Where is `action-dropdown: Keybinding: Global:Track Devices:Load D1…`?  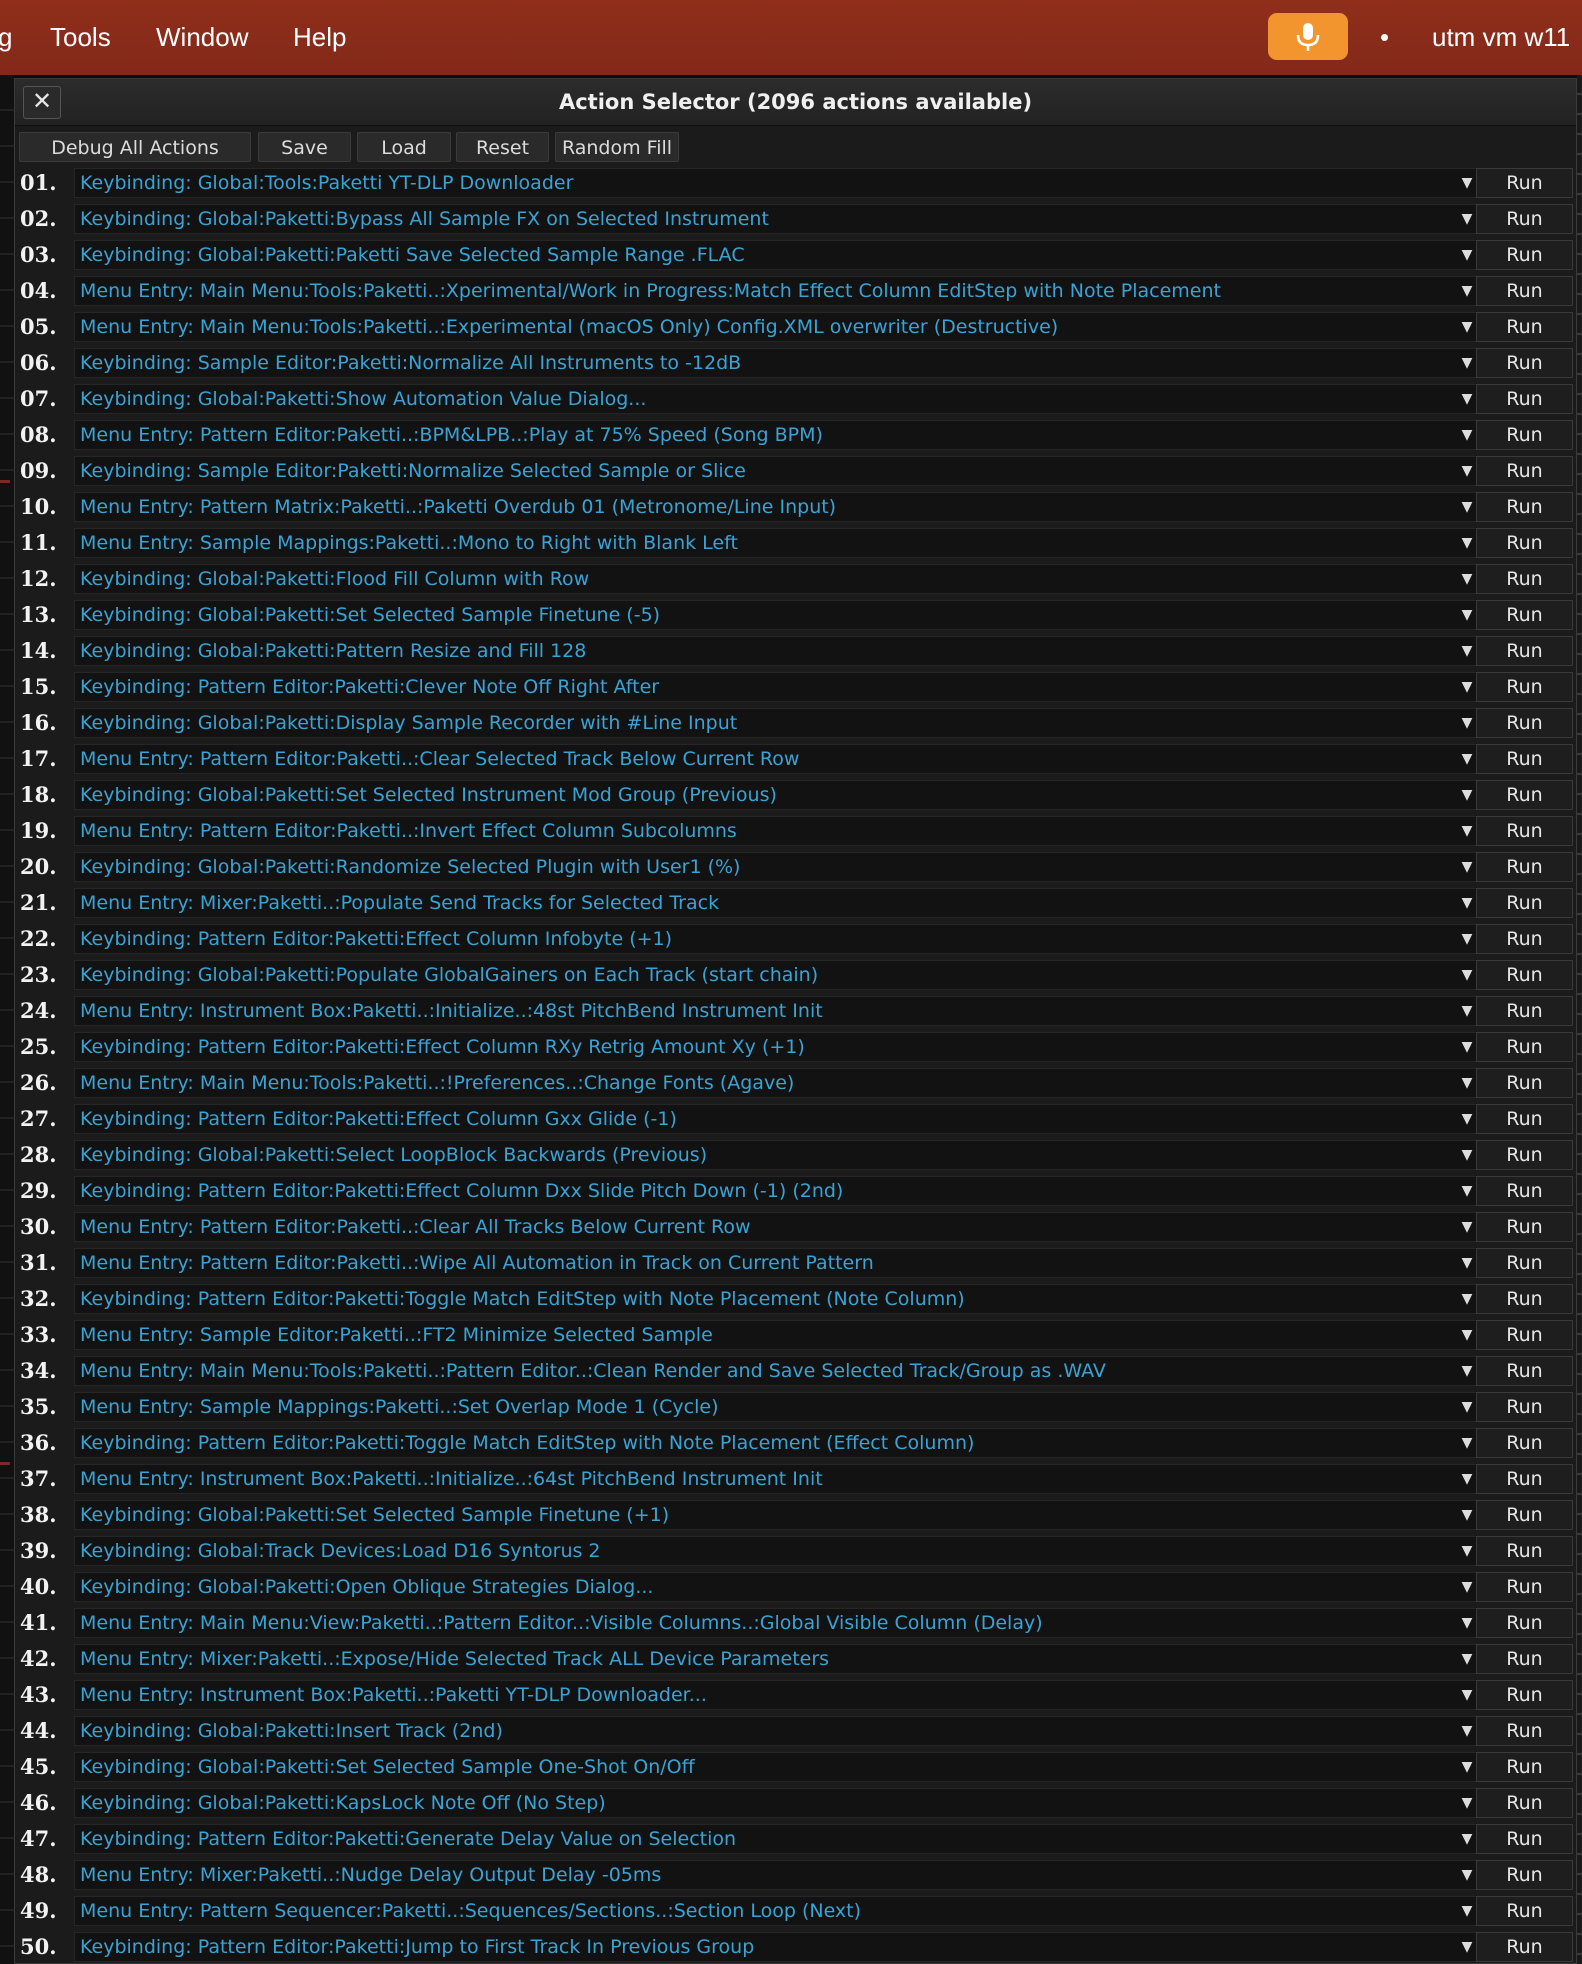
action-dropdown: Keybinding: Global:Track Devices:Load D1… is located at coordinates (779, 1551).